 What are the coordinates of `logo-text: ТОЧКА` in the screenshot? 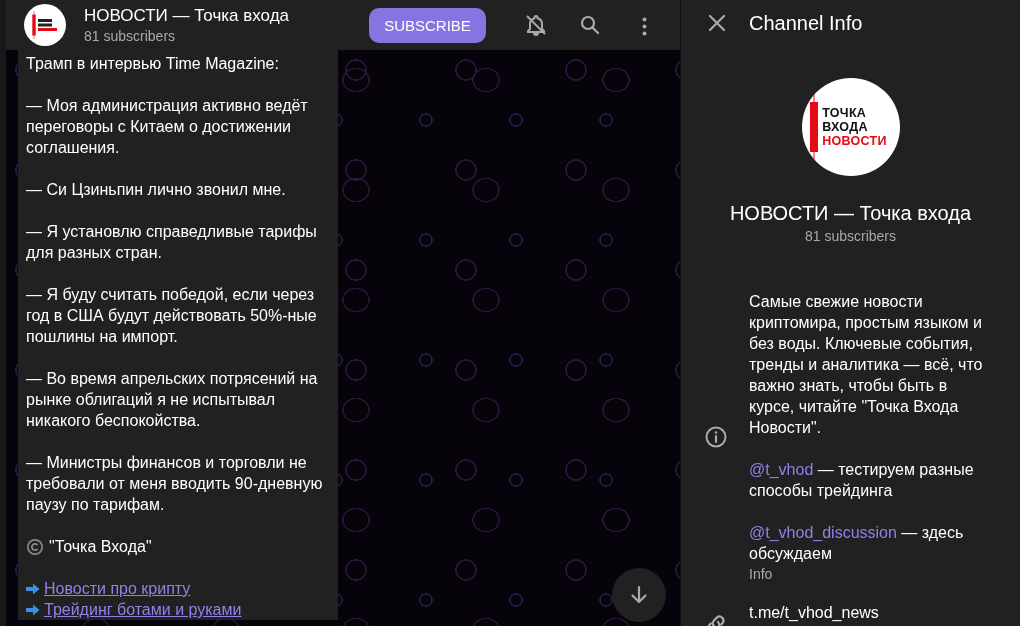 It's located at (844, 113).